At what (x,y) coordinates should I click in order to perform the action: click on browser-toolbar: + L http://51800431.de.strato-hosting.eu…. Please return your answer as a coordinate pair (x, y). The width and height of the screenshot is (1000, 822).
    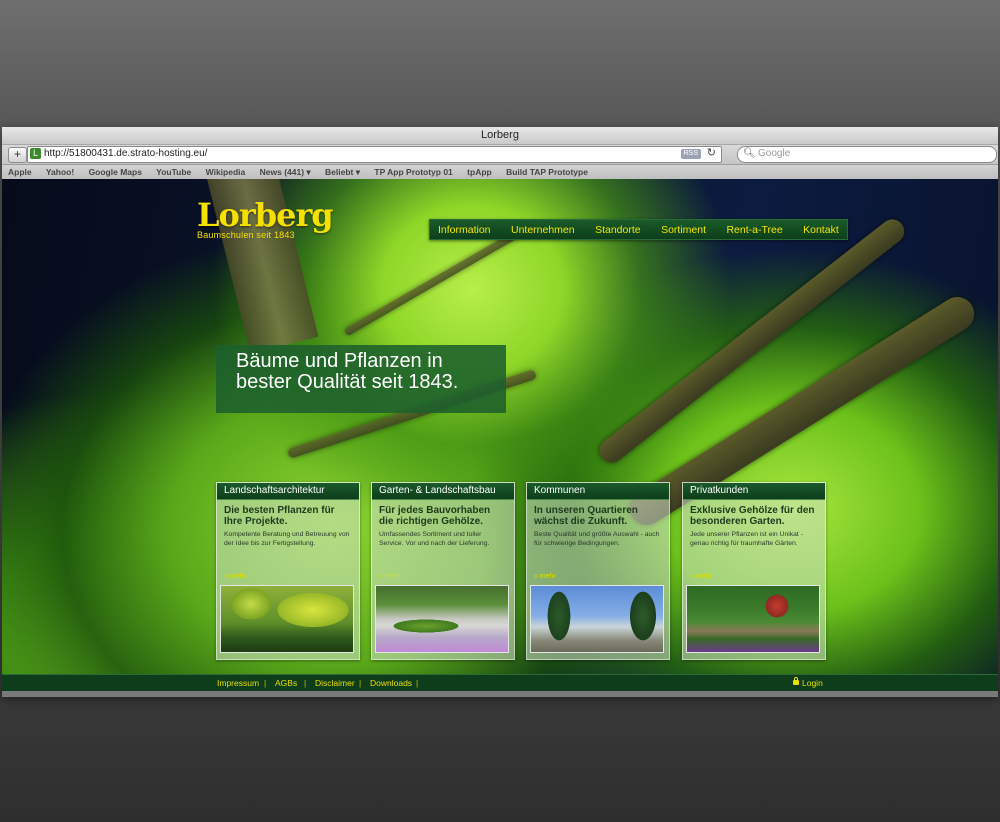
    Looking at the image, I should click on (500, 155).